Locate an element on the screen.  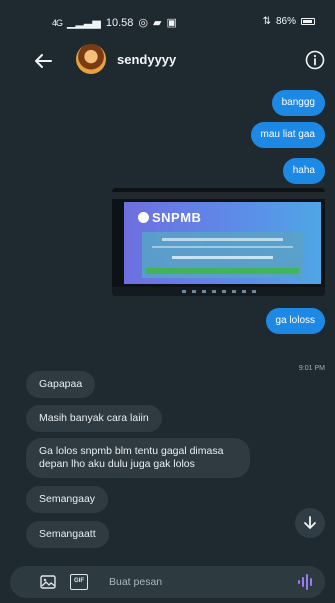
whatsapp-notification-icon: ◎ is located at coordinates (143, 23).